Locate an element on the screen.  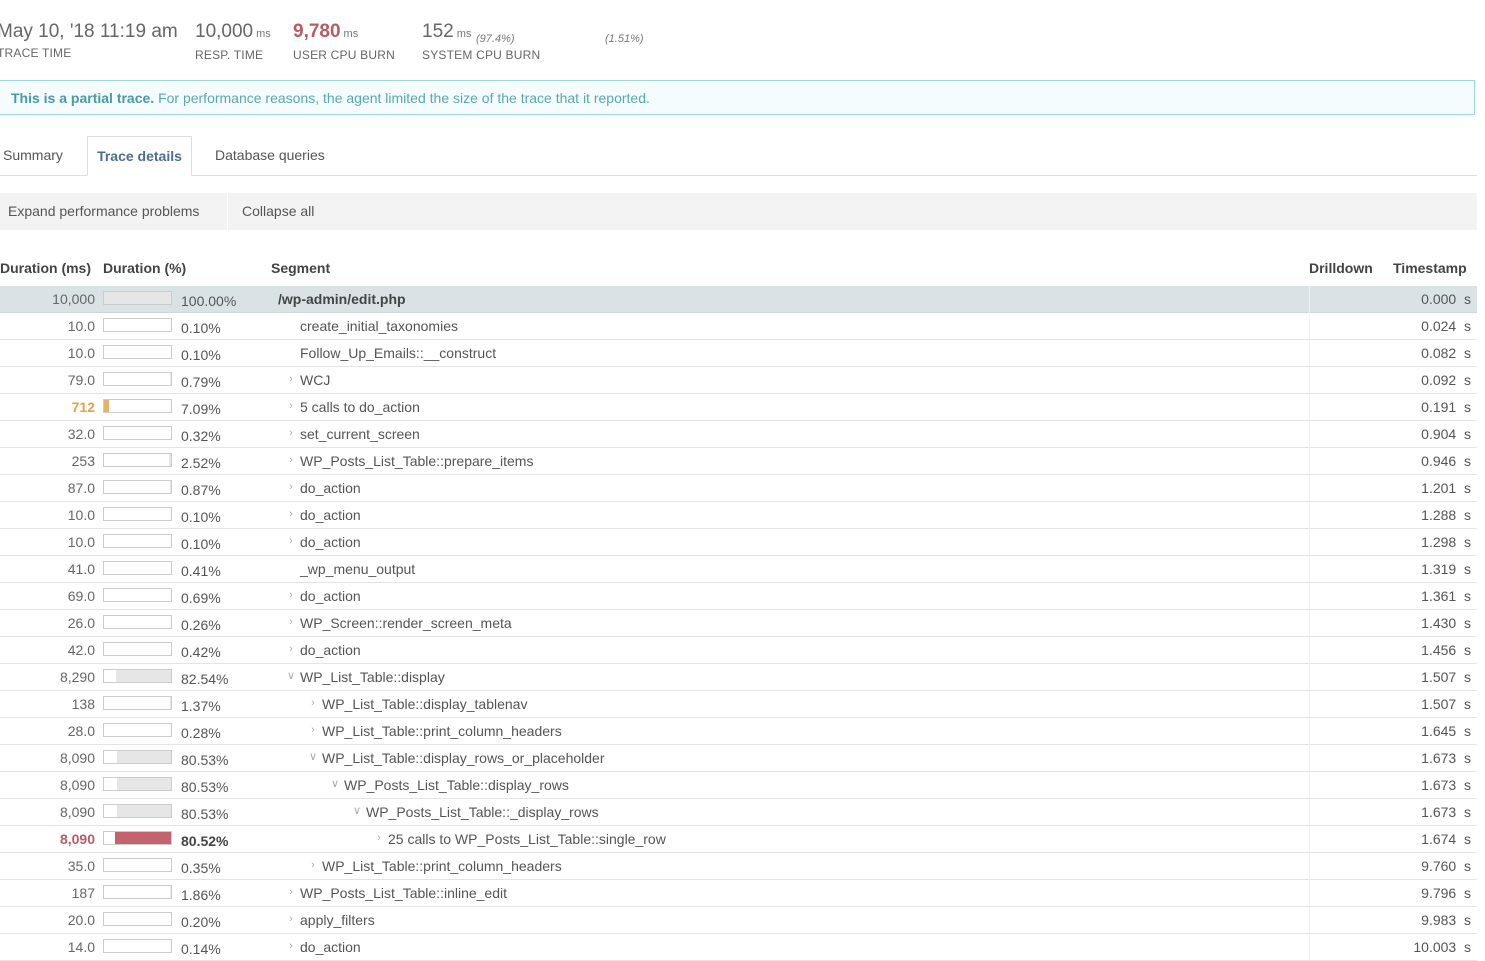
segment-name: WP_Screen::render_screen_meta is located at coordinates (406, 623).